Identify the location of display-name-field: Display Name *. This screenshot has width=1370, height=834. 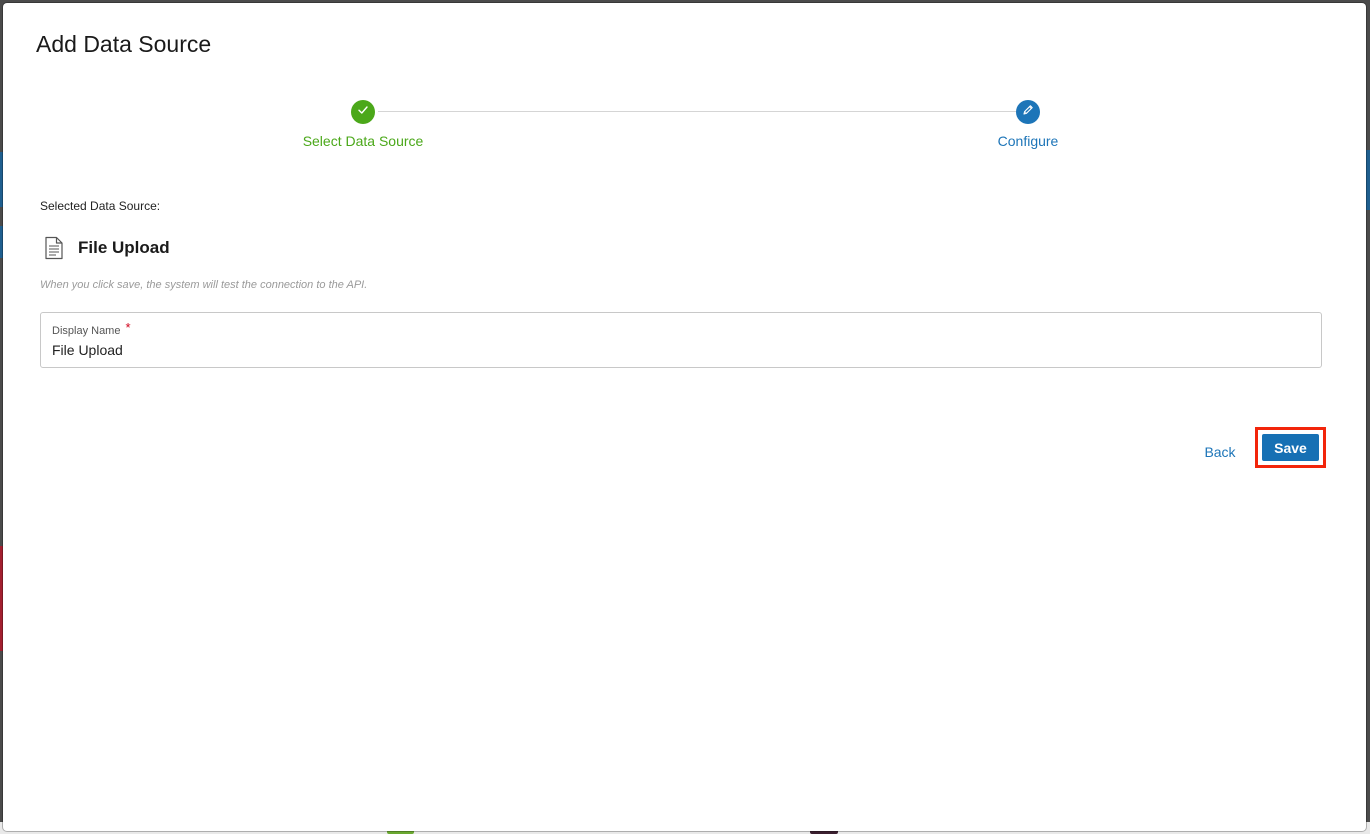
(681, 340).